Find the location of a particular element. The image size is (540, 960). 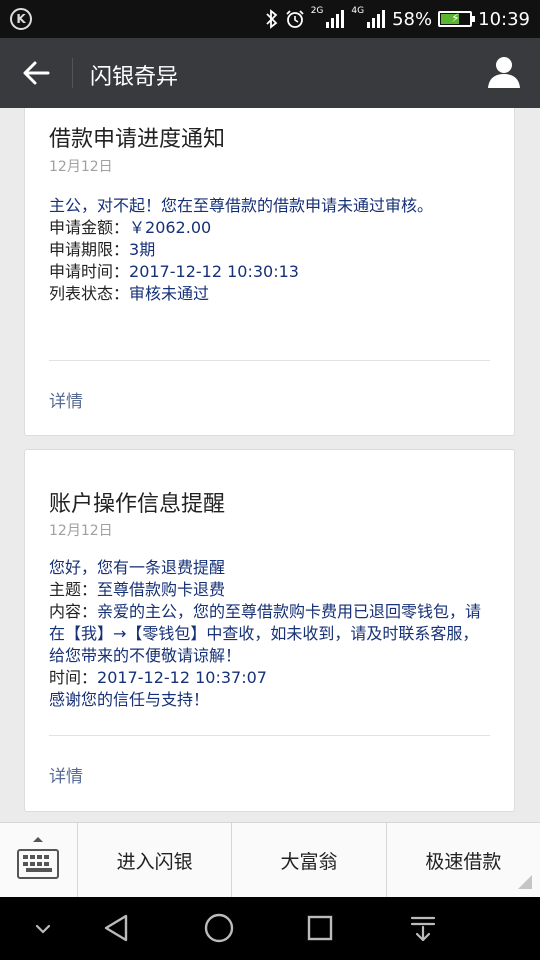

menu-button-enter-shanyin: 进入闪银 is located at coordinates (155, 860).